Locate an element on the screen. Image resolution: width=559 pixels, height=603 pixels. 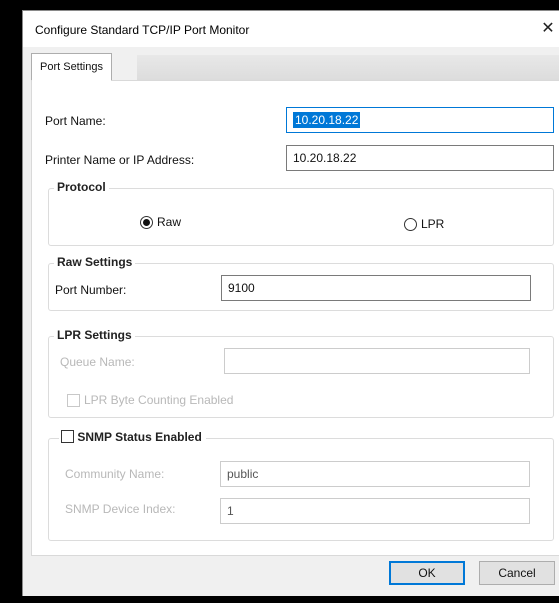
tab-port-settings: Port Settings is located at coordinates (71, 67).